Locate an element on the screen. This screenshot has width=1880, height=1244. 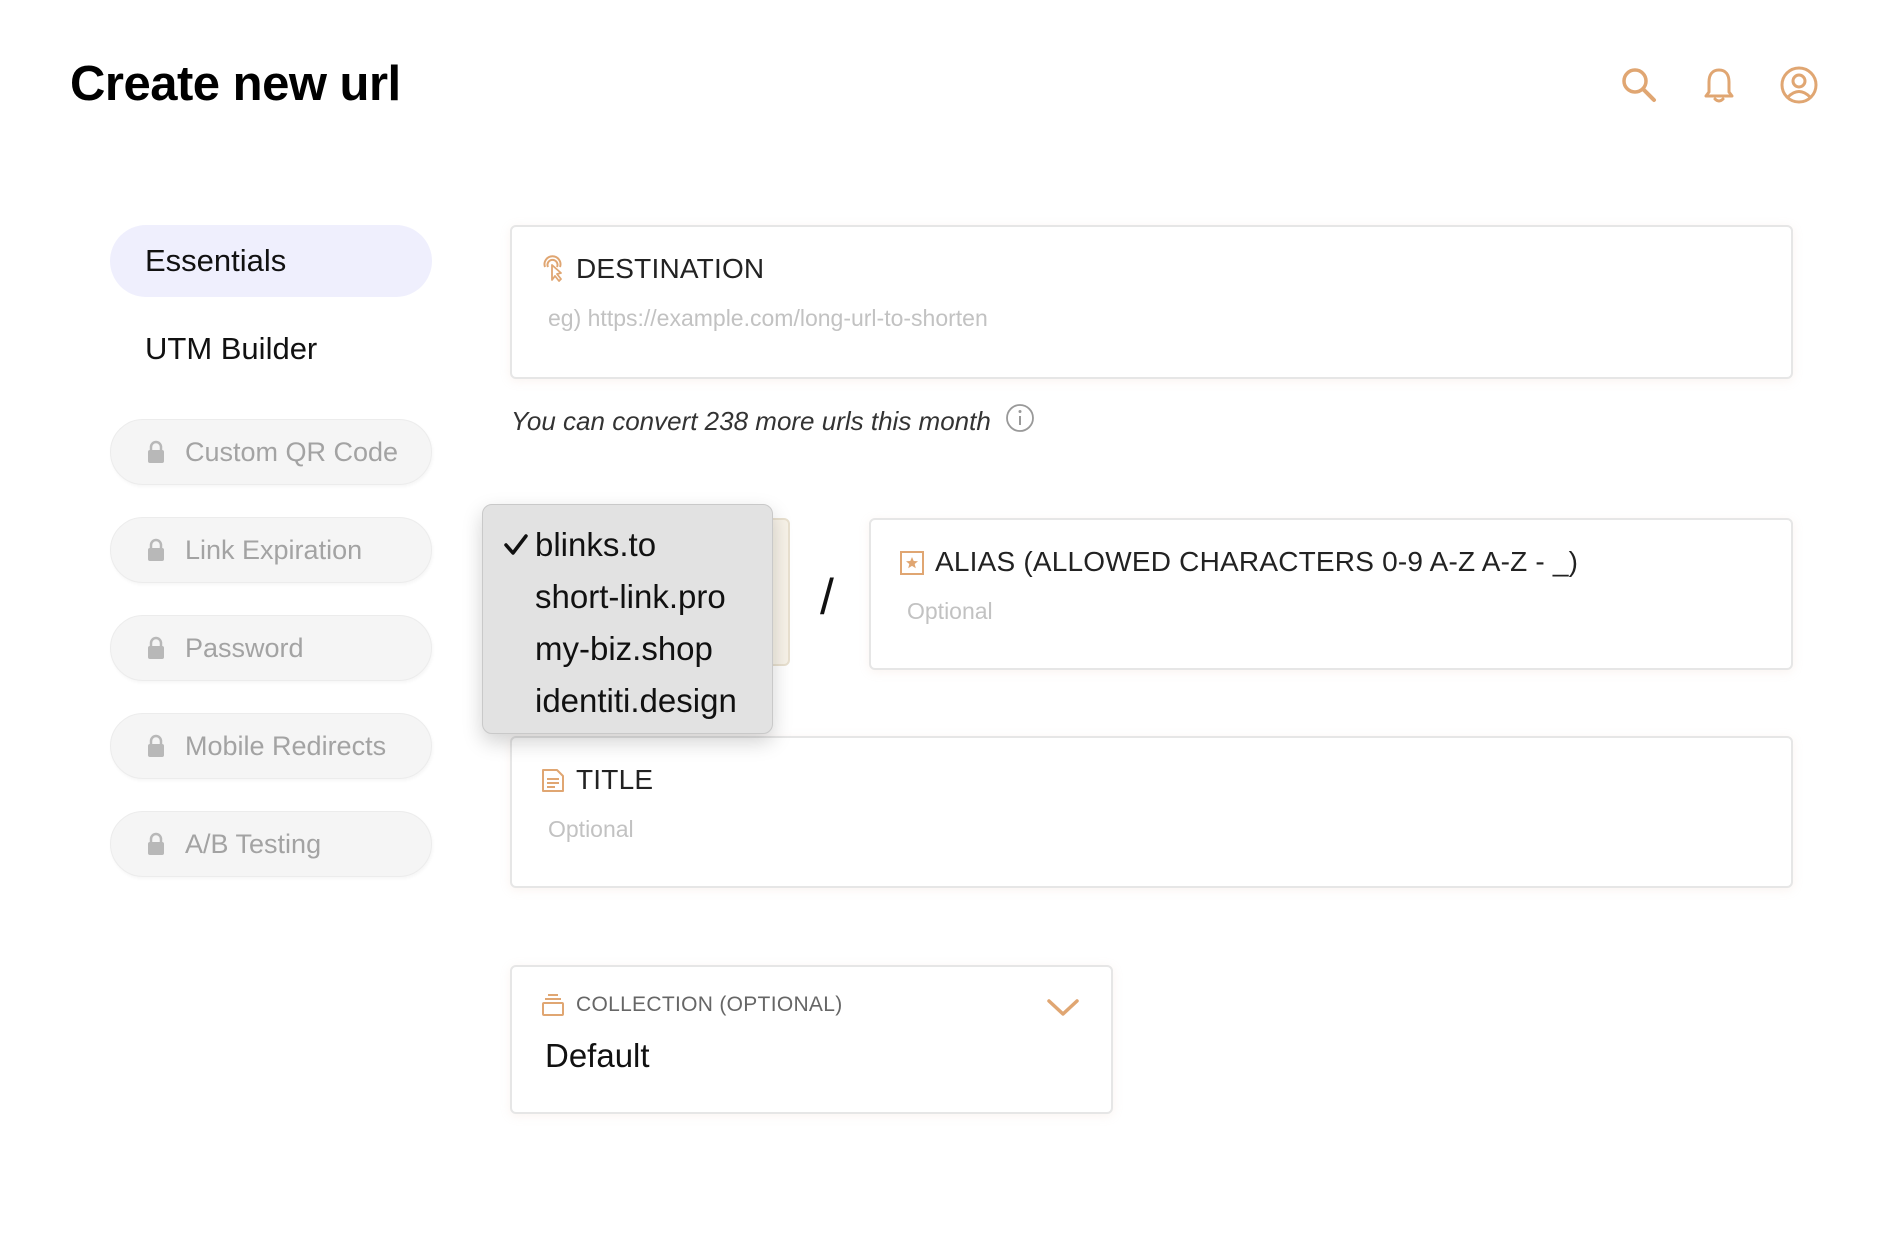
collection-label: COLLECTION (OPTIONAL) is located at coordinates (691, 1005).